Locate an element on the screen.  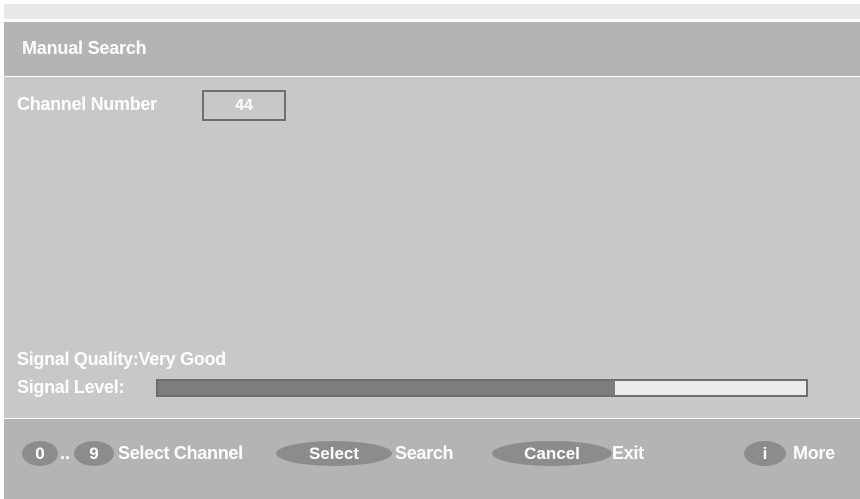
cancel-button: Cancel is located at coordinates (552, 453).